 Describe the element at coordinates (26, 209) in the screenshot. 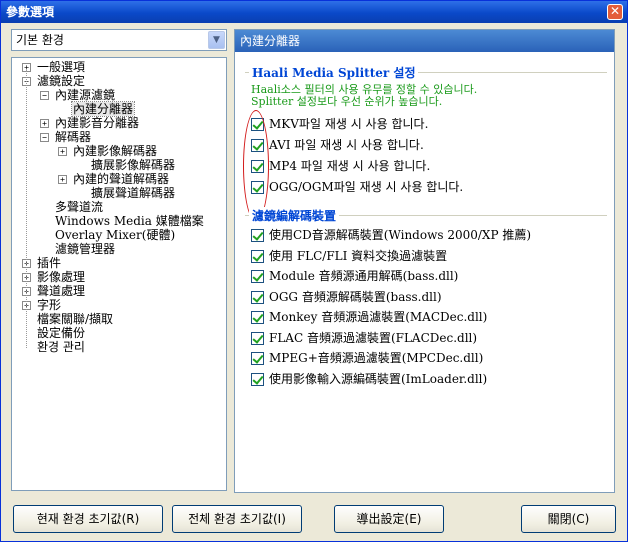

I see `tree-guide-line` at that location.